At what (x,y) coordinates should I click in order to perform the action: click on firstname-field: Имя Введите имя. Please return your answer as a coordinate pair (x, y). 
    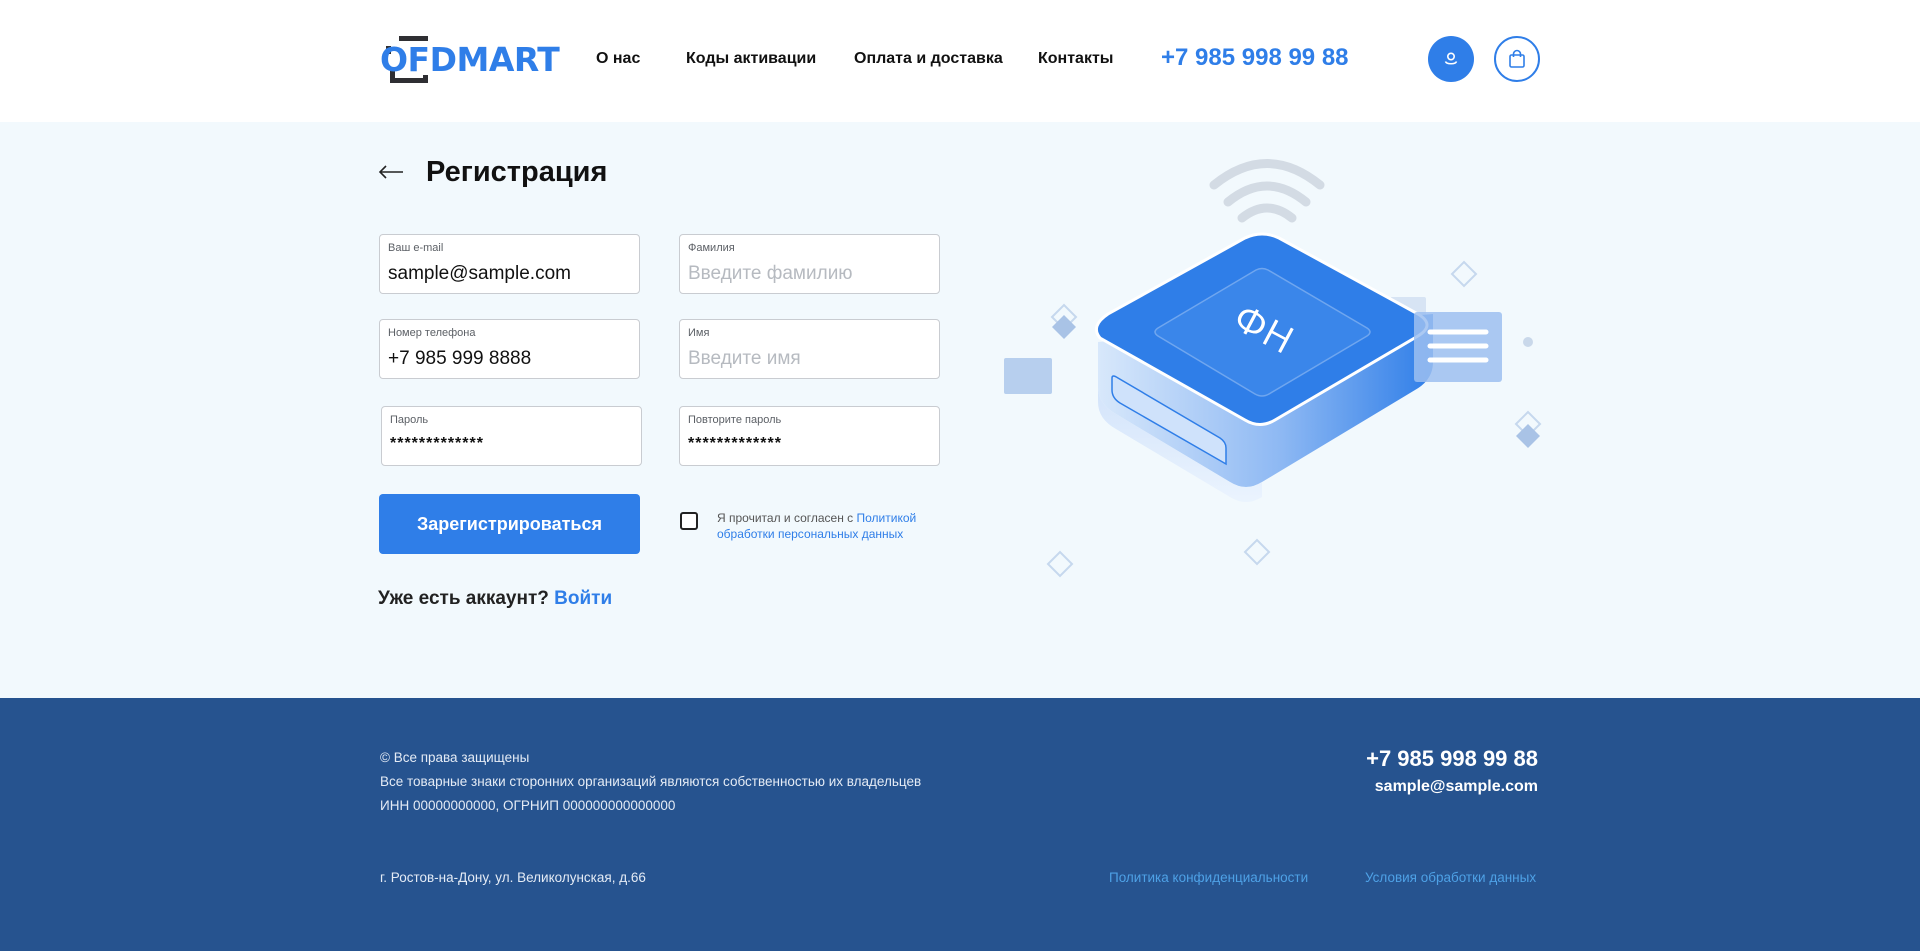
    Looking at the image, I should click on (809, 349).